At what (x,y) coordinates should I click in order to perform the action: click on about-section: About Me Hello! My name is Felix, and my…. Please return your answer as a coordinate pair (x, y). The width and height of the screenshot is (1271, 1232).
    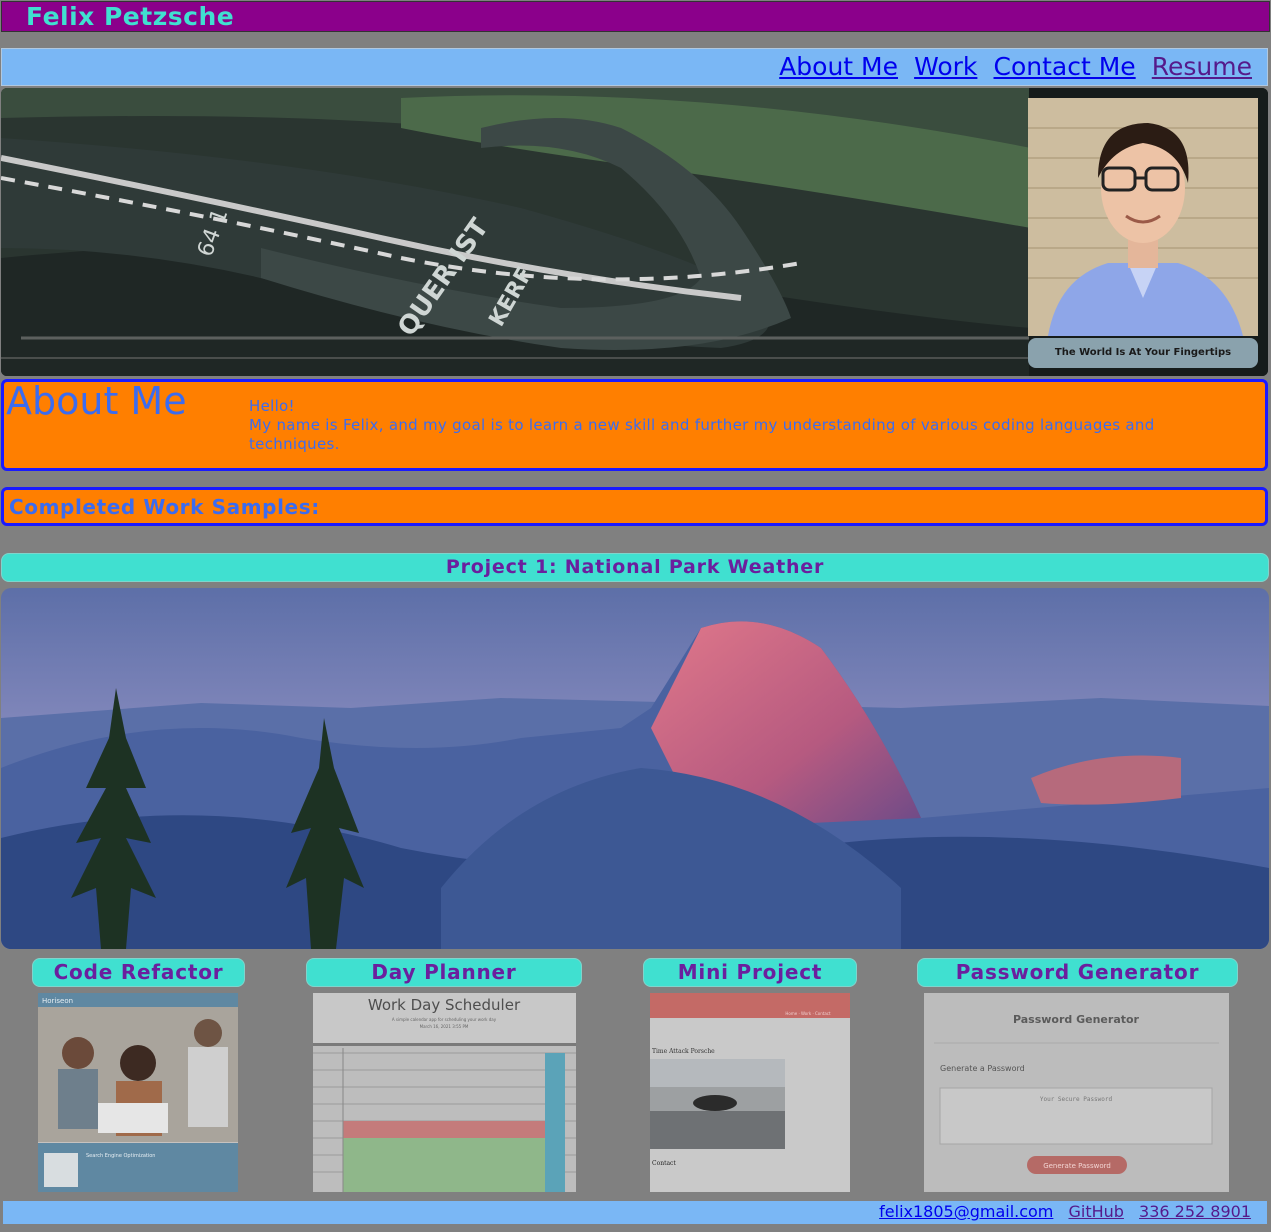
    Looking at the image, I should click on (634, 425).